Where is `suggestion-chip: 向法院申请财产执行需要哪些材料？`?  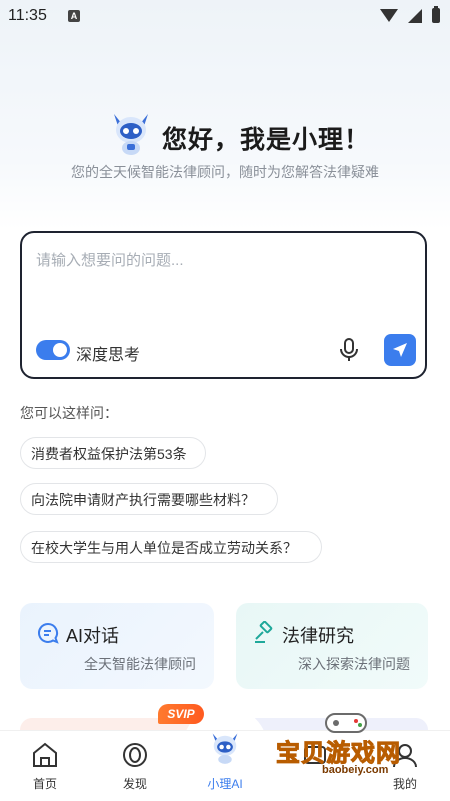 suggestion-chip: 向法院申请财产执行需要哪些材料？ is located at coordinates (149, 499).